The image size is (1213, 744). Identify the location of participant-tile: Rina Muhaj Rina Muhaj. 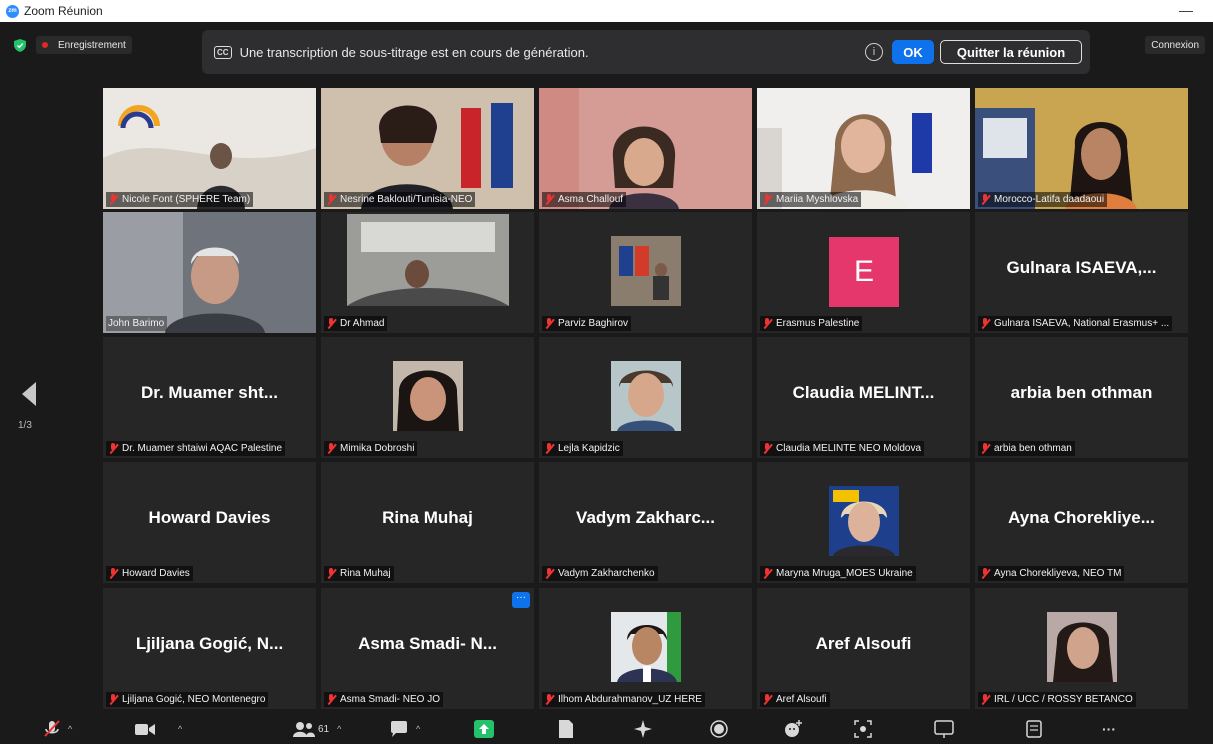
(427, 522).